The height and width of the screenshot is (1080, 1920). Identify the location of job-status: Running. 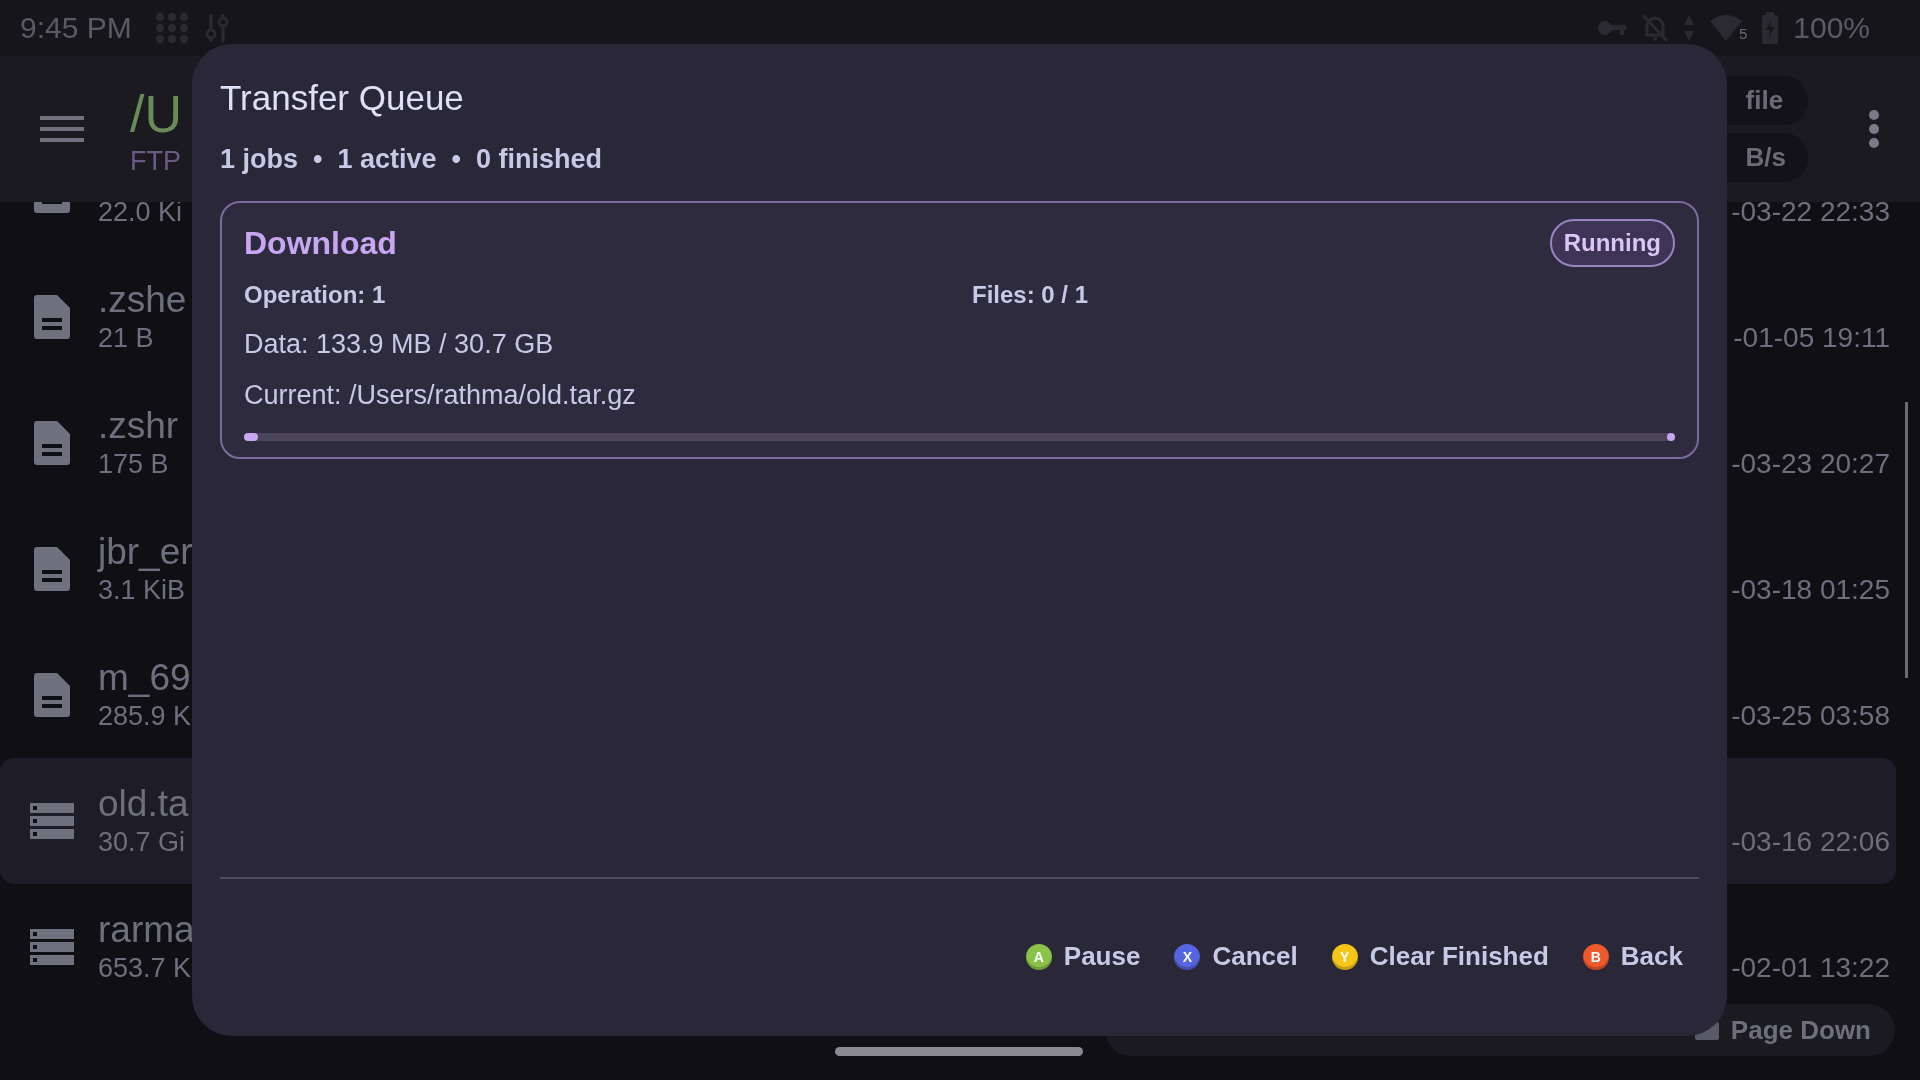
(1612, 243).